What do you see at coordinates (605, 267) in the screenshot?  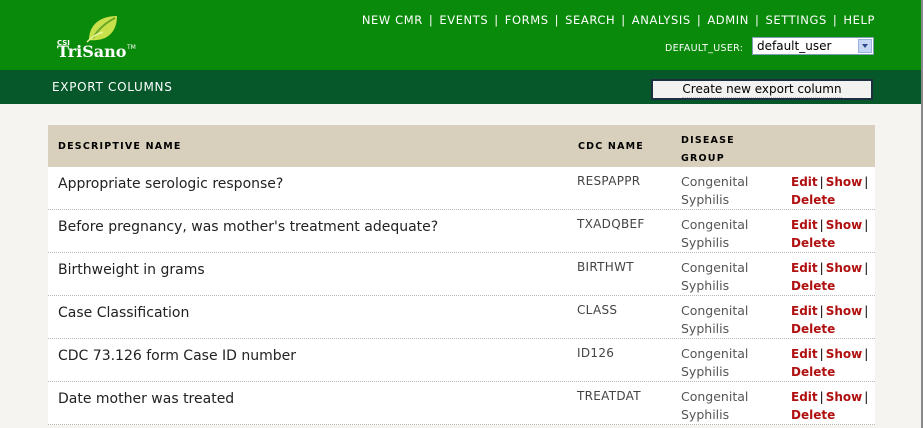 I see `cdc-name-cell: BIRTHWT` at bounding box center [605, 267].